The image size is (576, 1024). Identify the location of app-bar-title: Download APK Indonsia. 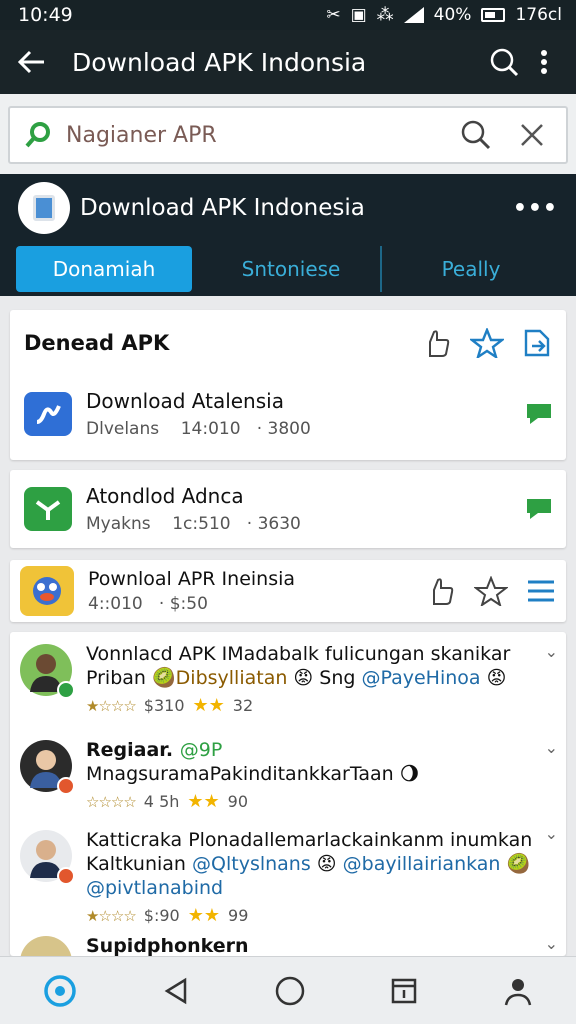
(219, 62).